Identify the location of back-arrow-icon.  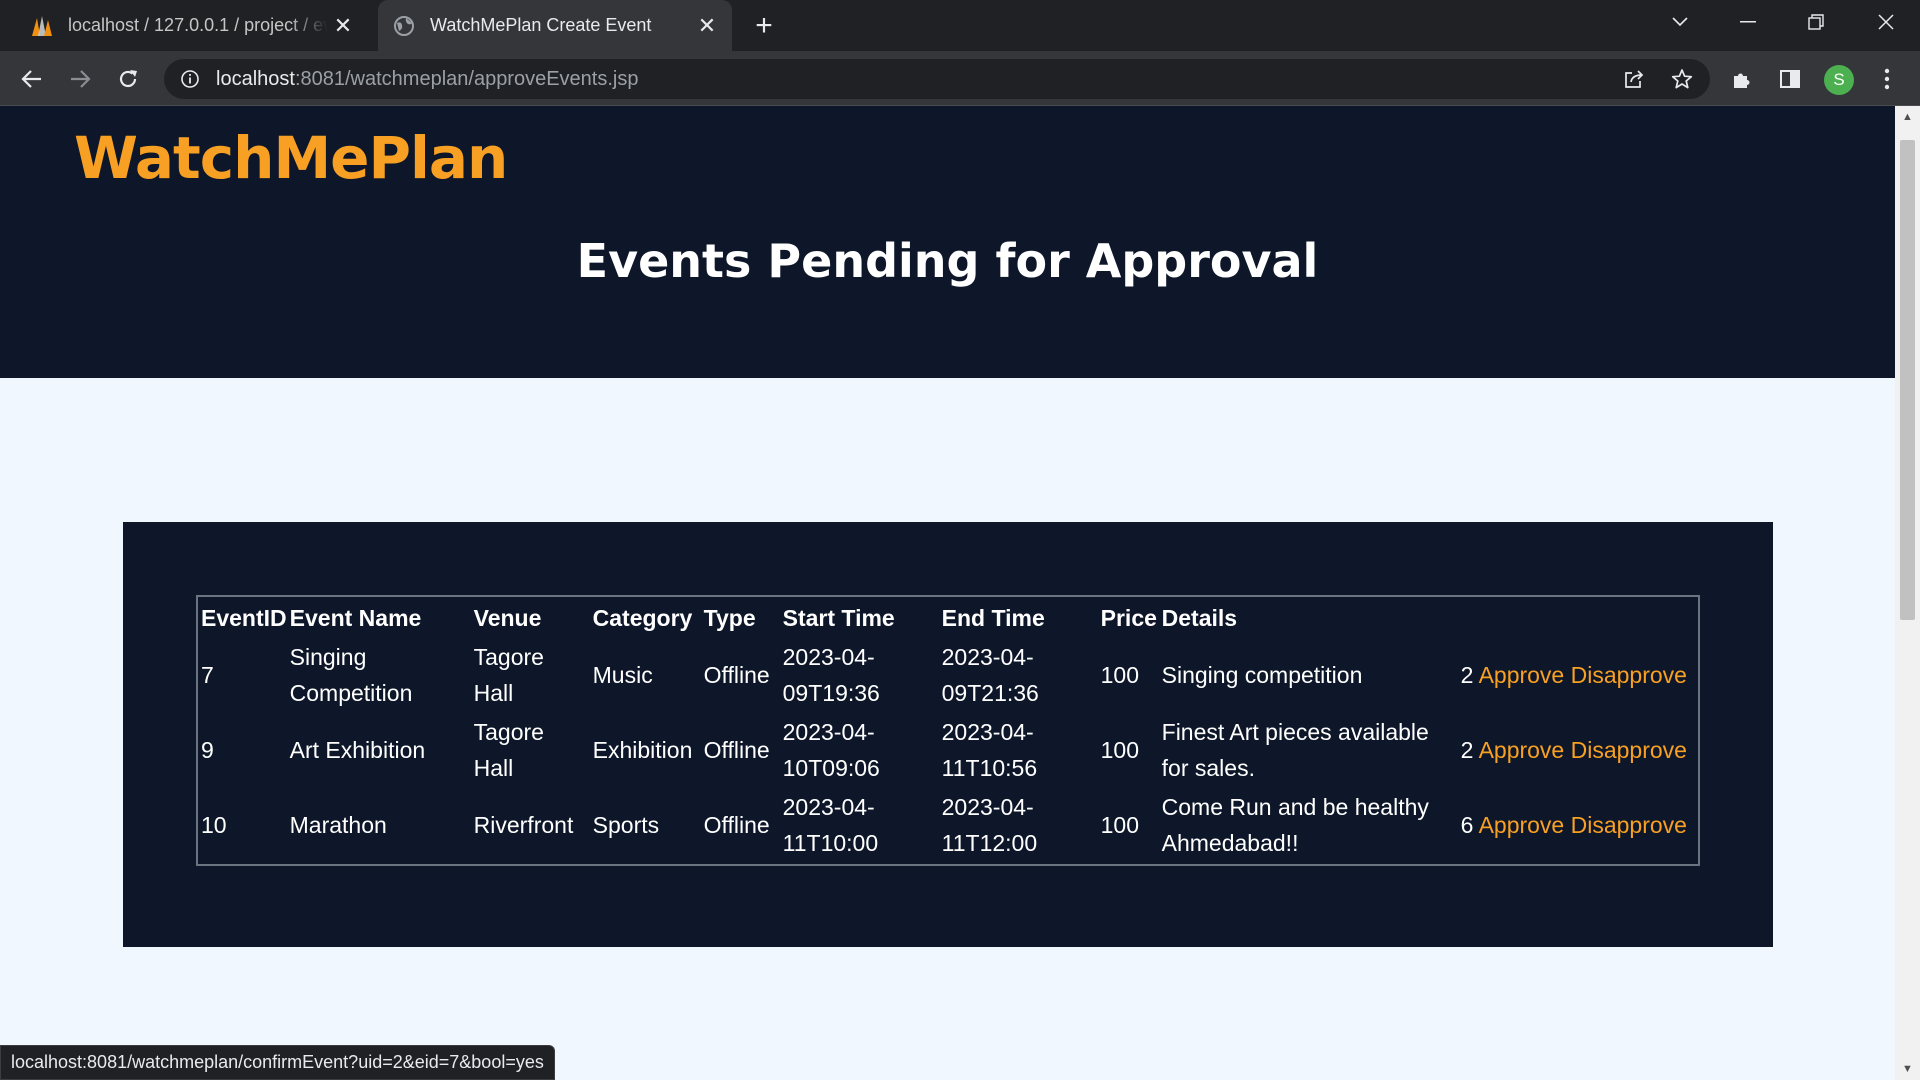
(32, 79).